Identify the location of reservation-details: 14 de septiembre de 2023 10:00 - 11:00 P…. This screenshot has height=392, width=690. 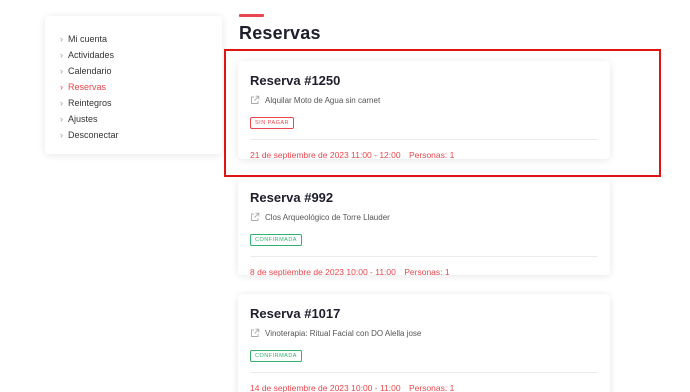
(424, 382).